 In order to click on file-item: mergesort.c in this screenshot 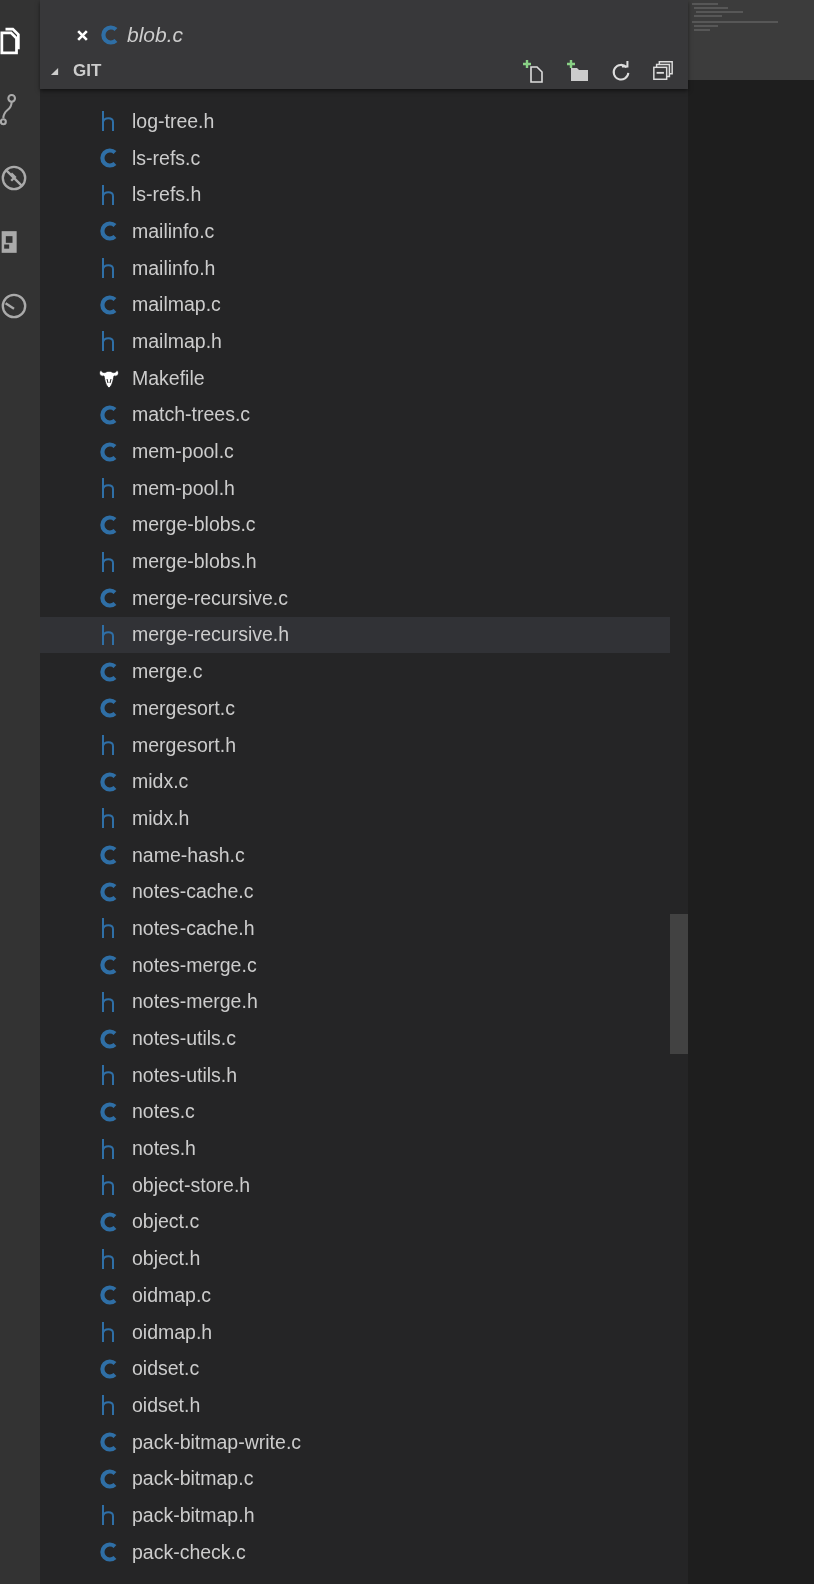, I will do `click(355, 708)`.